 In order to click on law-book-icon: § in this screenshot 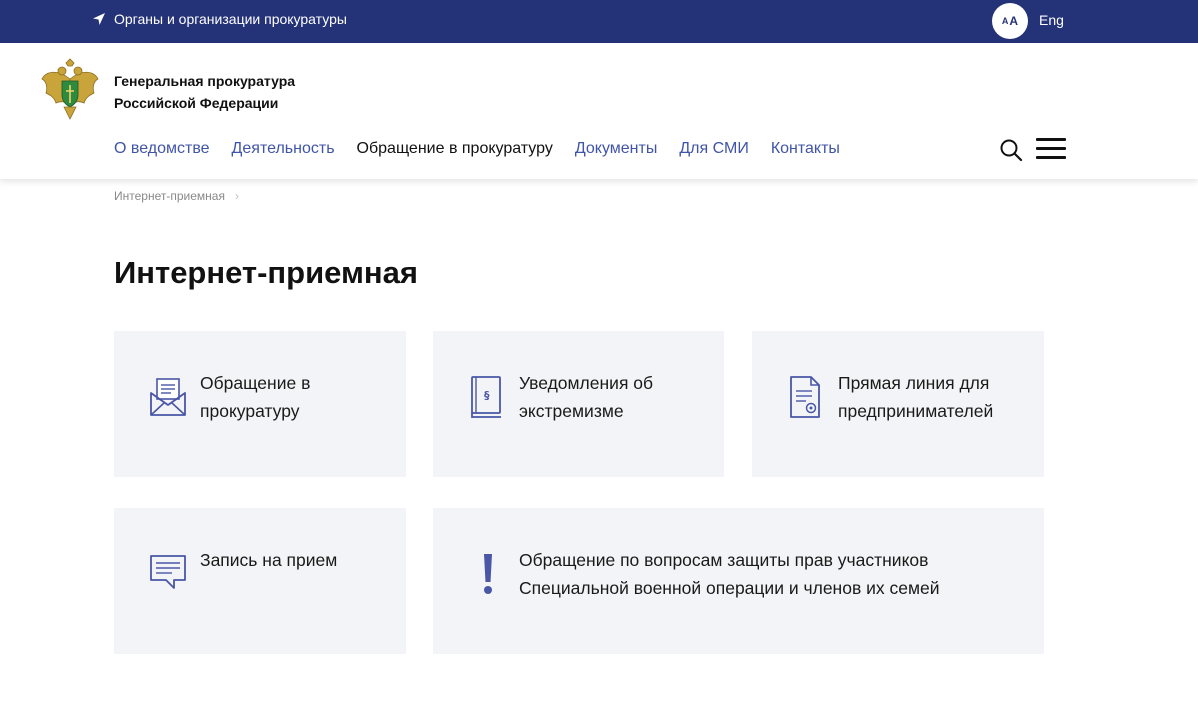, I will do `click(486, 397)`.